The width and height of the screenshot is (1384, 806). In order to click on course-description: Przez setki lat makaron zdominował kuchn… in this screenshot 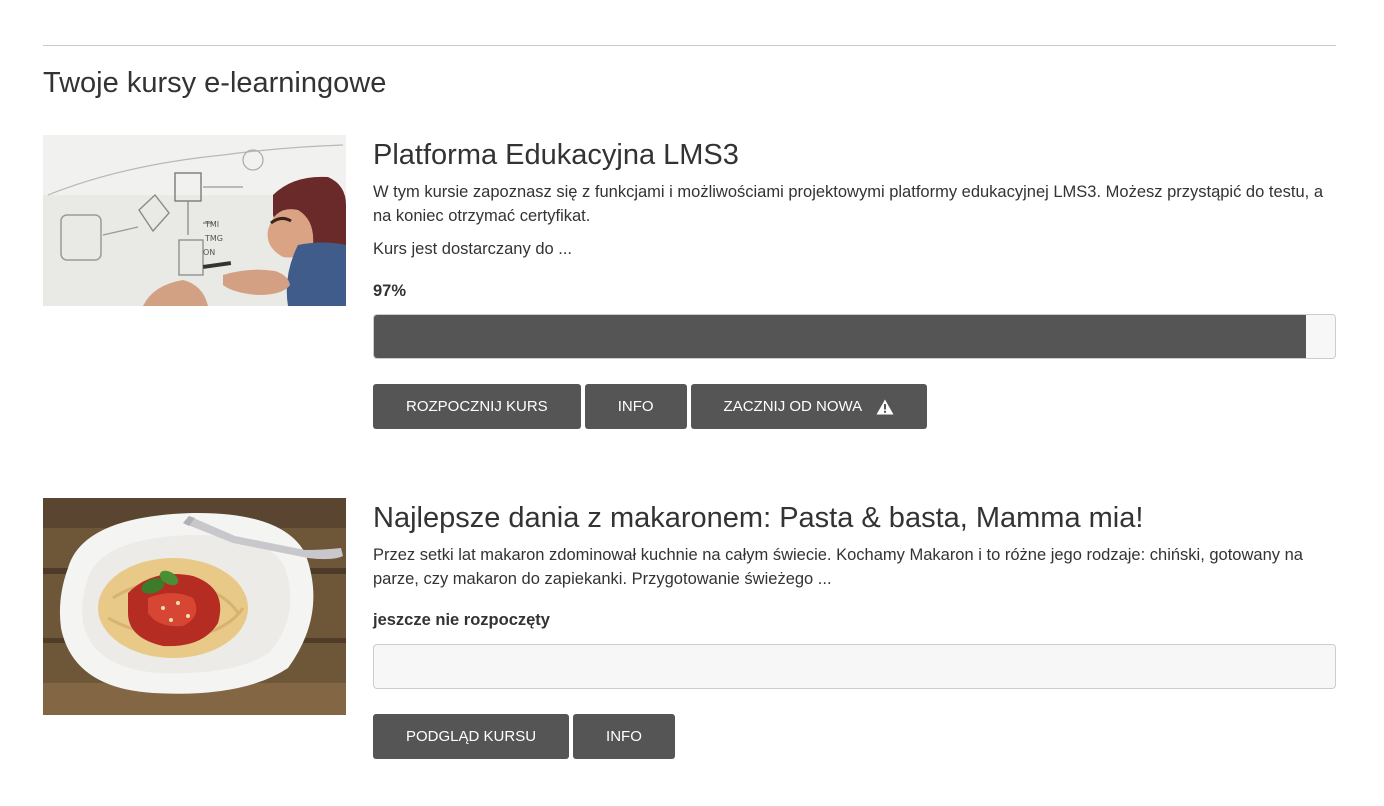, I will do `click(838, 567)`.